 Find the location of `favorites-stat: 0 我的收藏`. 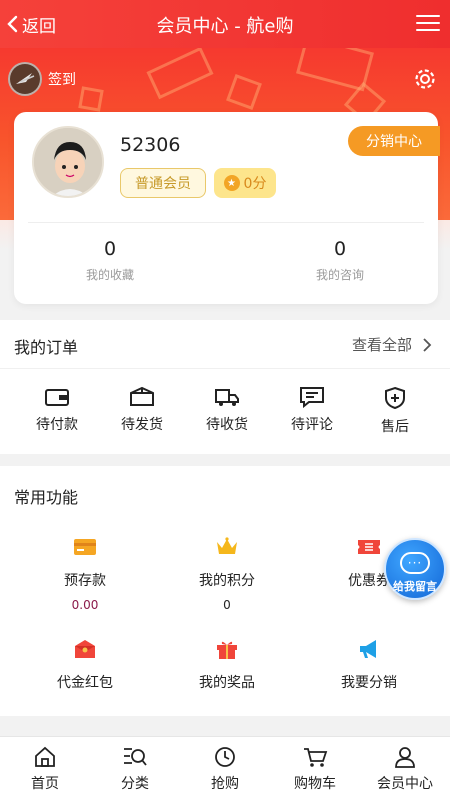

favorites-stat: 0 我的收藏 is located at coordinates (110, 260).